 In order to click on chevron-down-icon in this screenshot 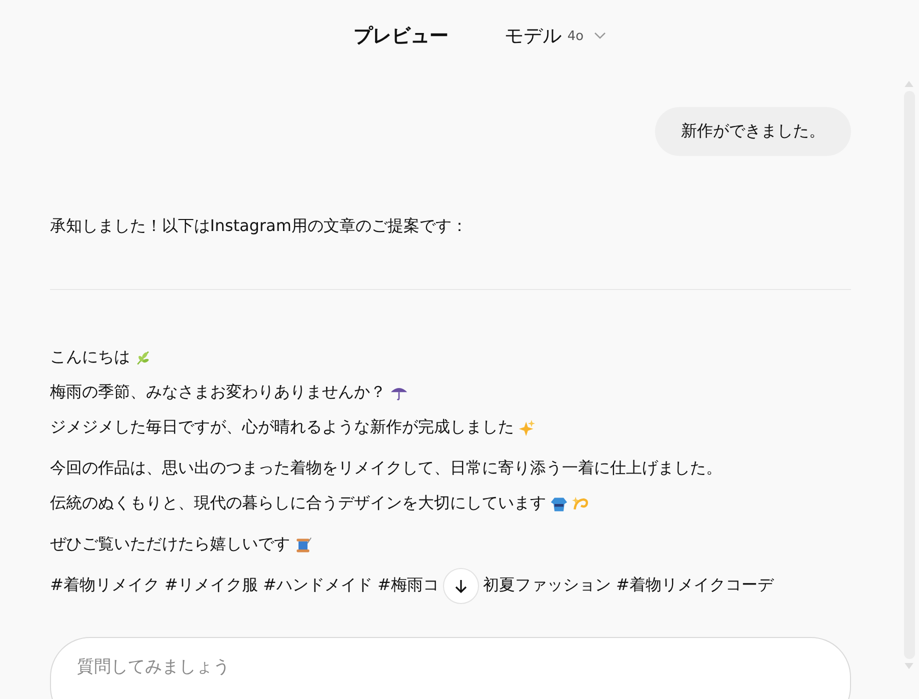, I will do `click(600, 36)`.